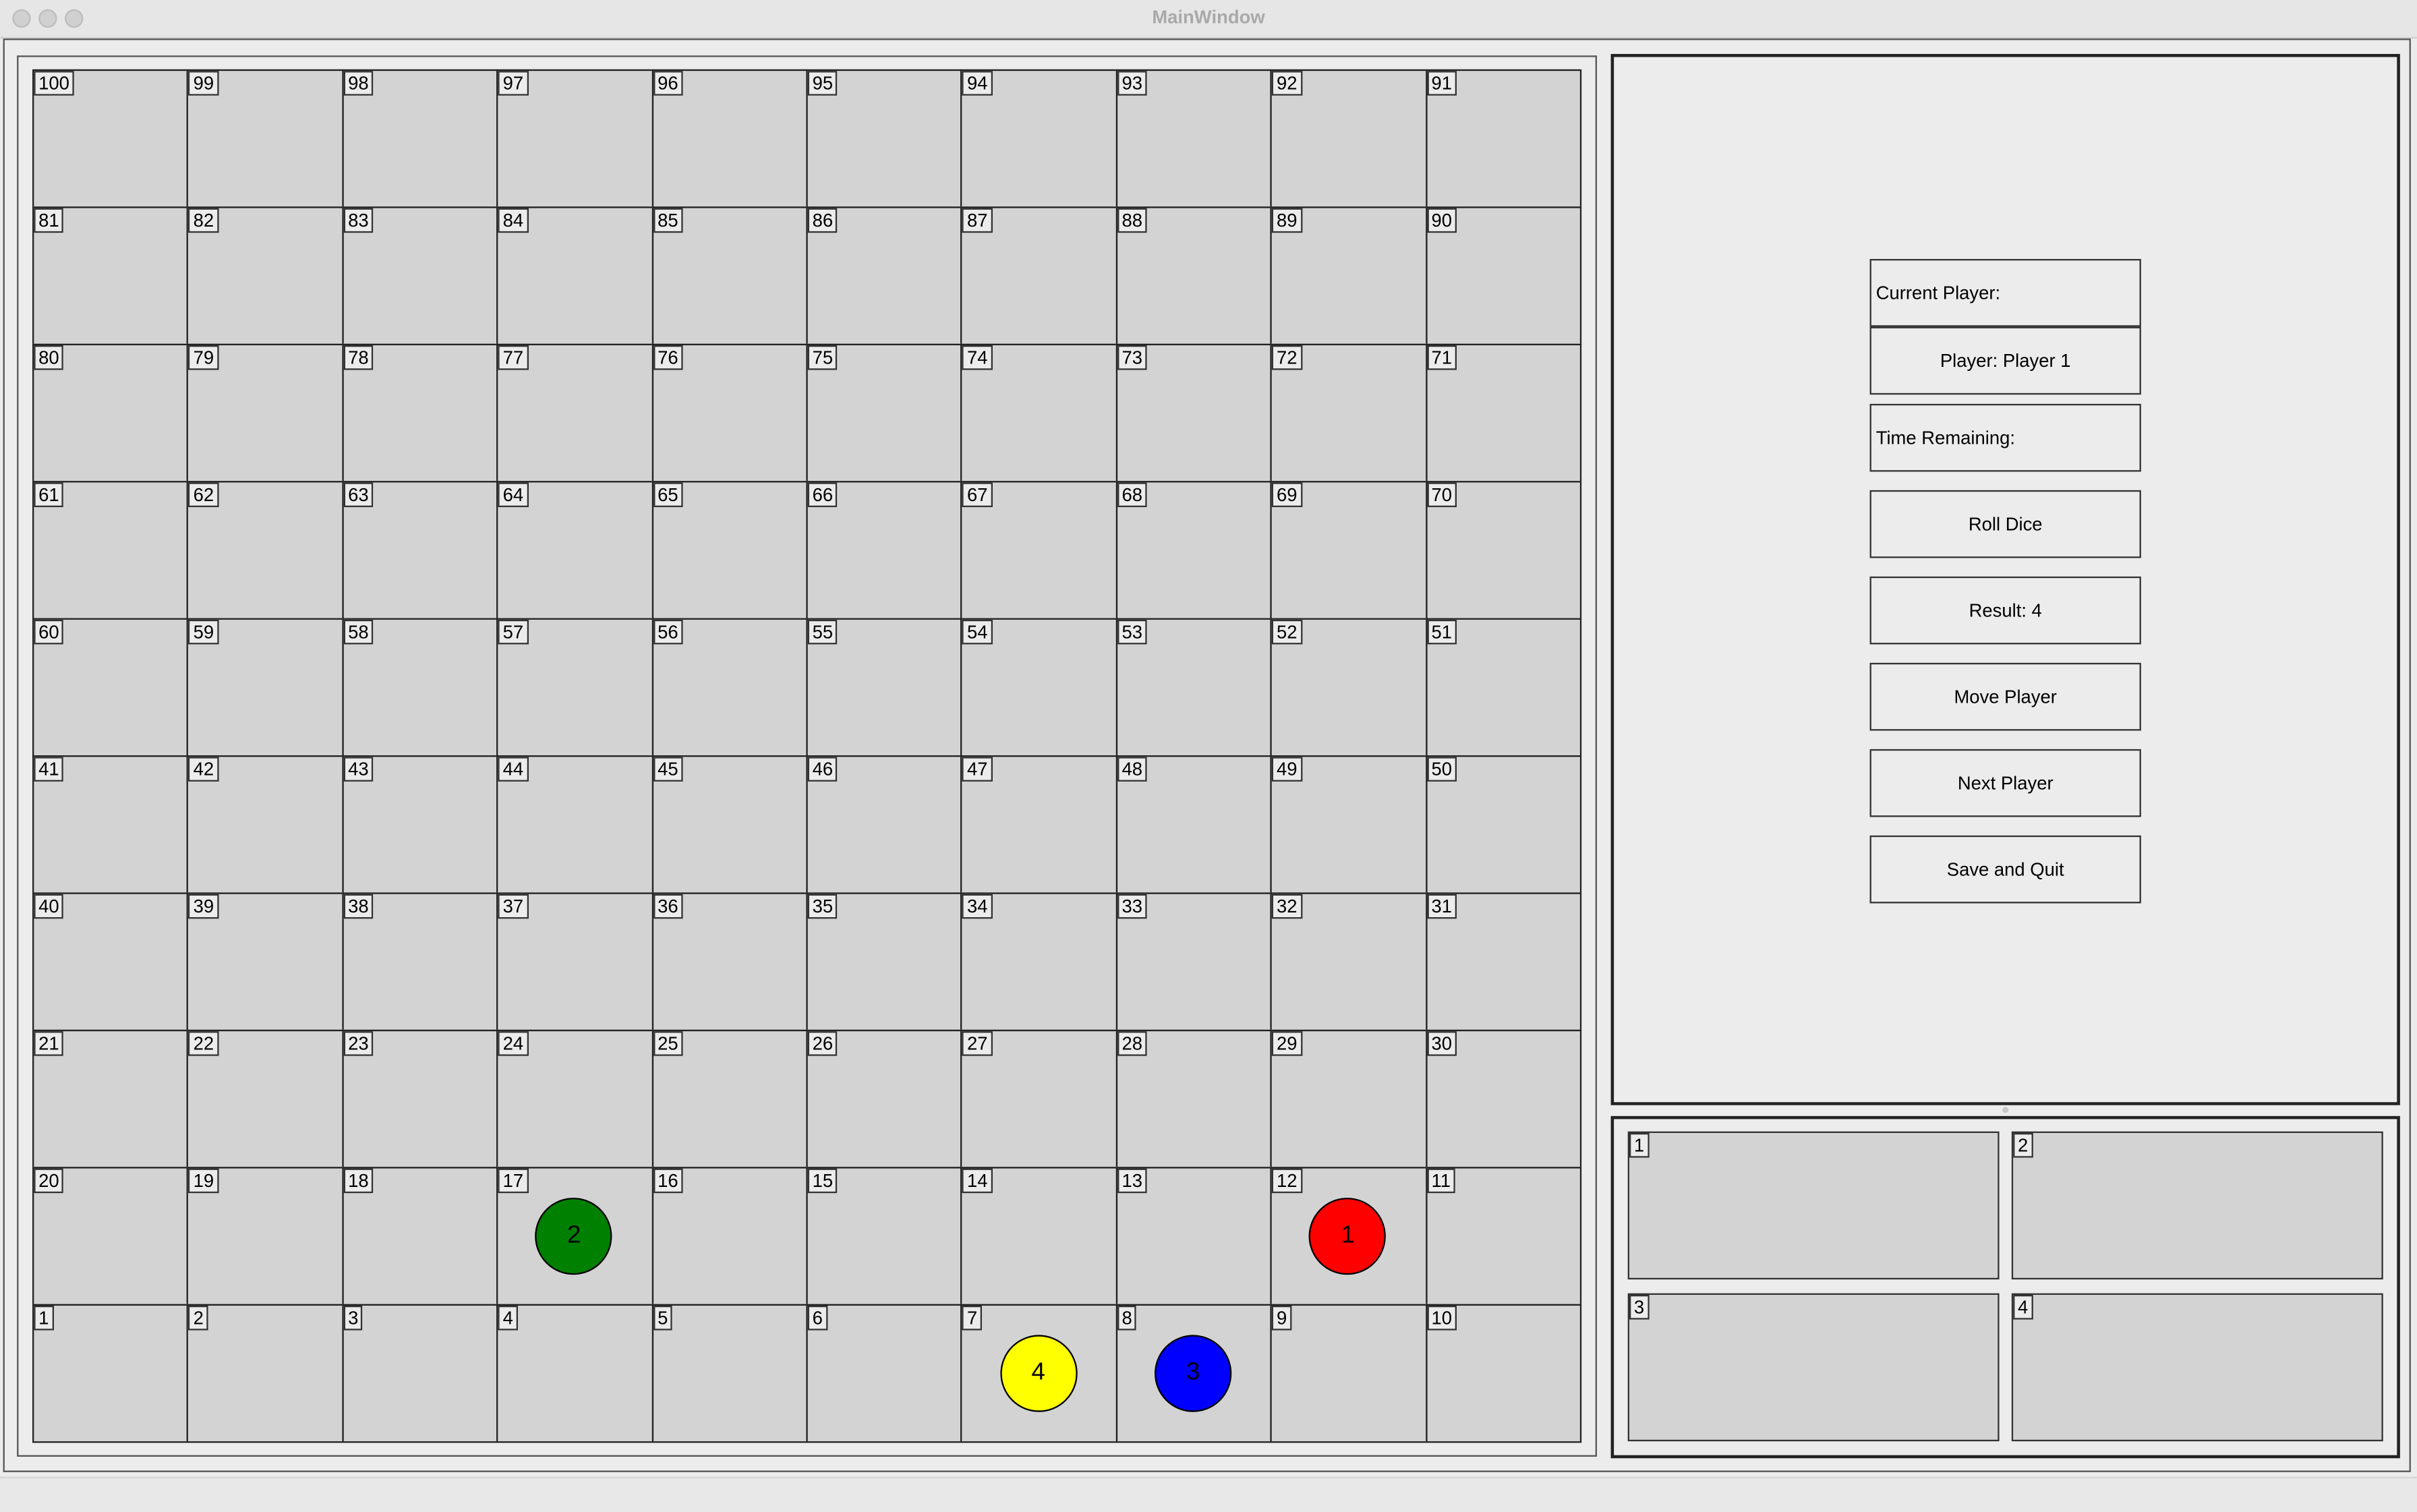 The height and width of the screenshot is (1512, 2417). What do you see at coordinates (2005, 524) in the screenshot?
I see `roll-dice-button: Roll Dice` at bounding box center [2005, 524].